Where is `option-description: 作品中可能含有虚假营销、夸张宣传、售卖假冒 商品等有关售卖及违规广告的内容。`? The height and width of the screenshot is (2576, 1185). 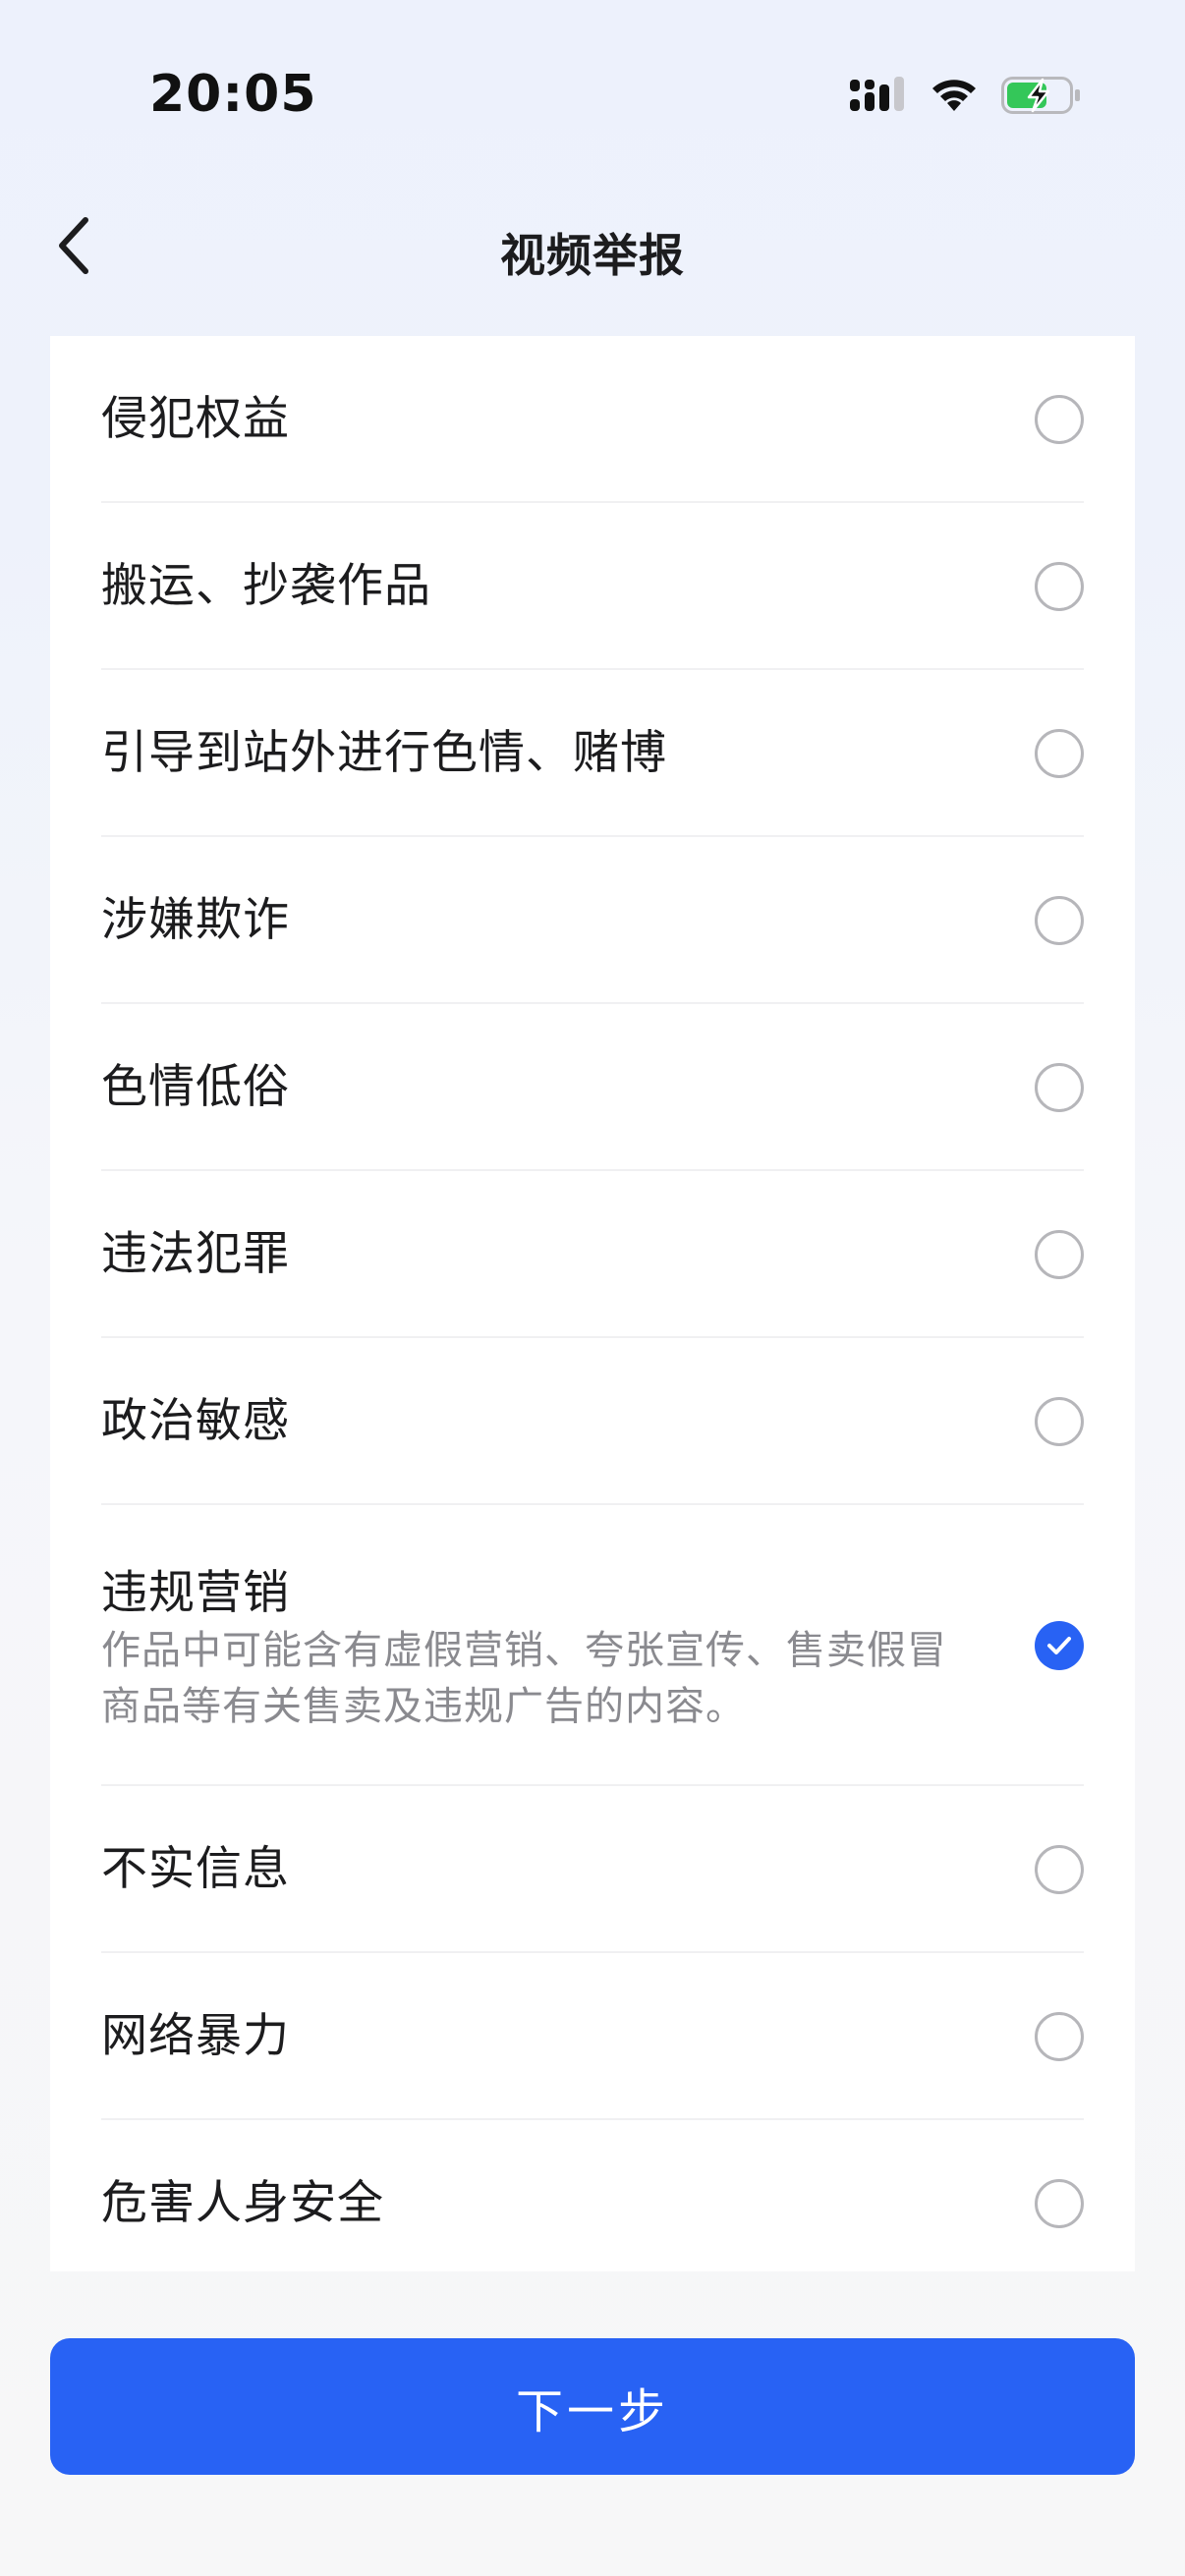
option-description: 作品中可能含有虚假营销、夸张宣传、售卖假冒 商品等有关售卖及违规广告的内容。 is located at coordinates (558, 1679).